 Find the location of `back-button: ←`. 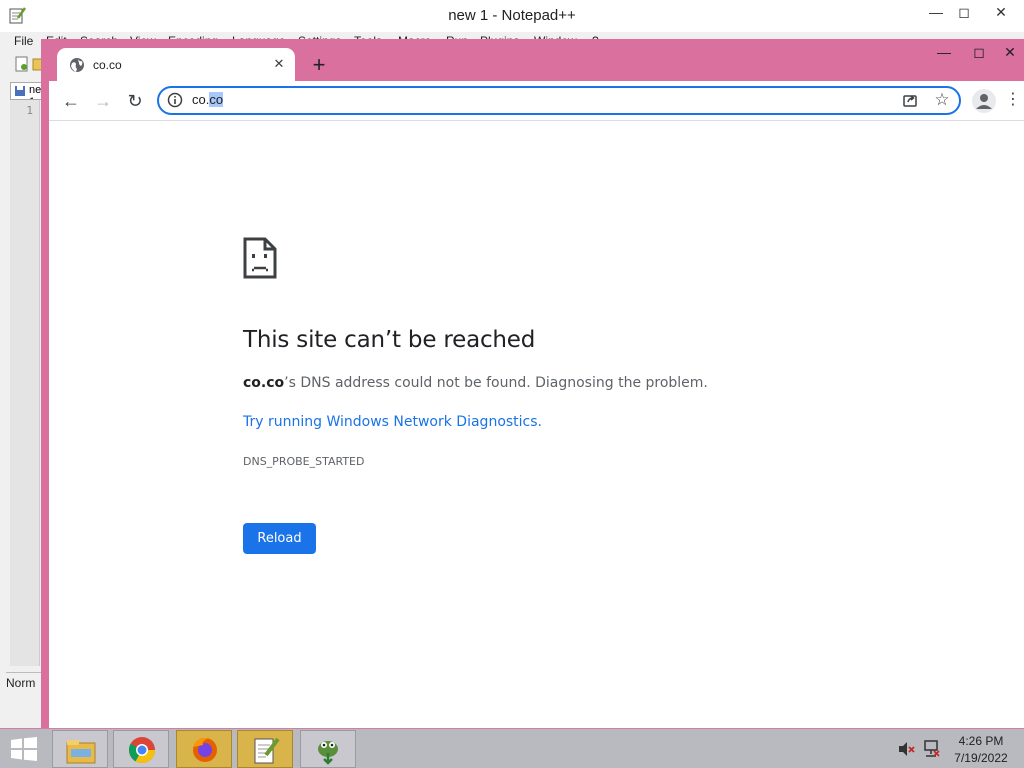

back-button: ← is located at coordinates (71, 101).